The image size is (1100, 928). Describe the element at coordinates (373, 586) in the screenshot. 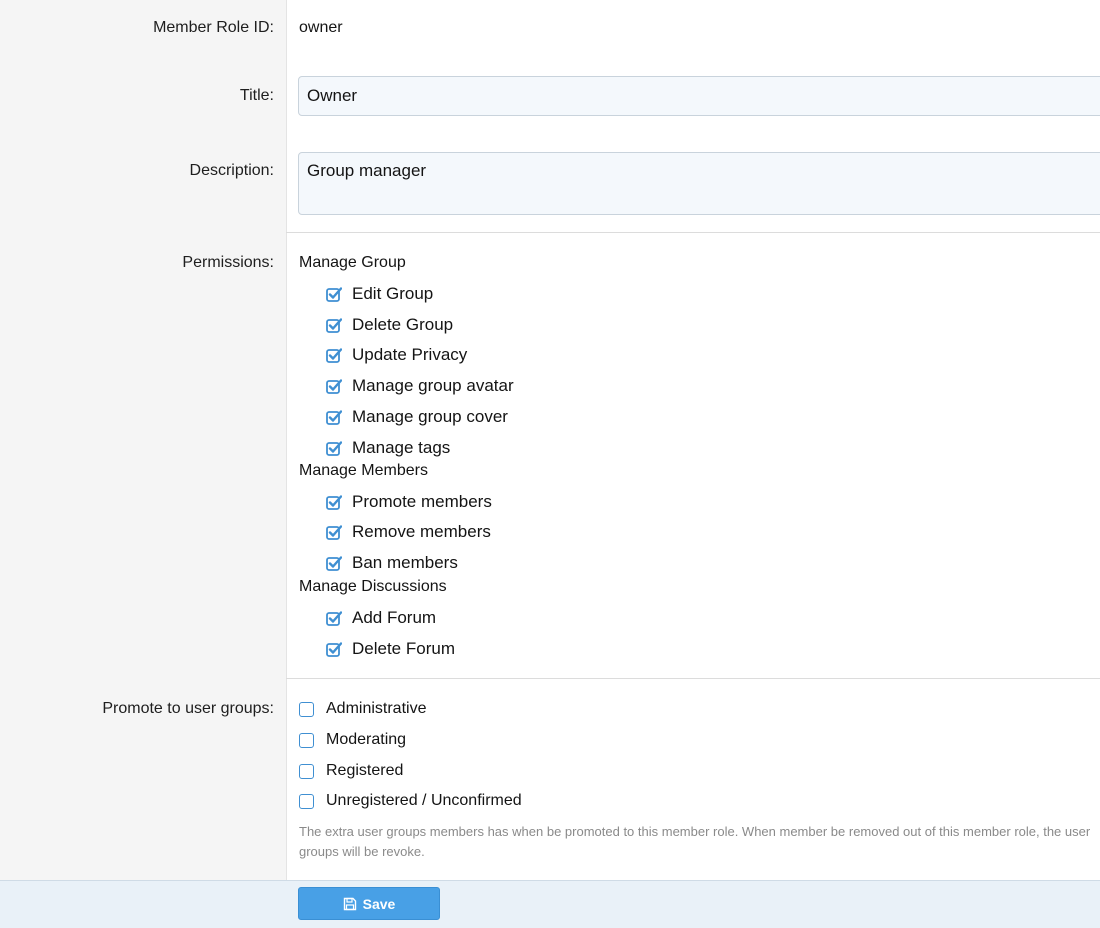

I see `permission-group-title: Manage Discussions` at that location.